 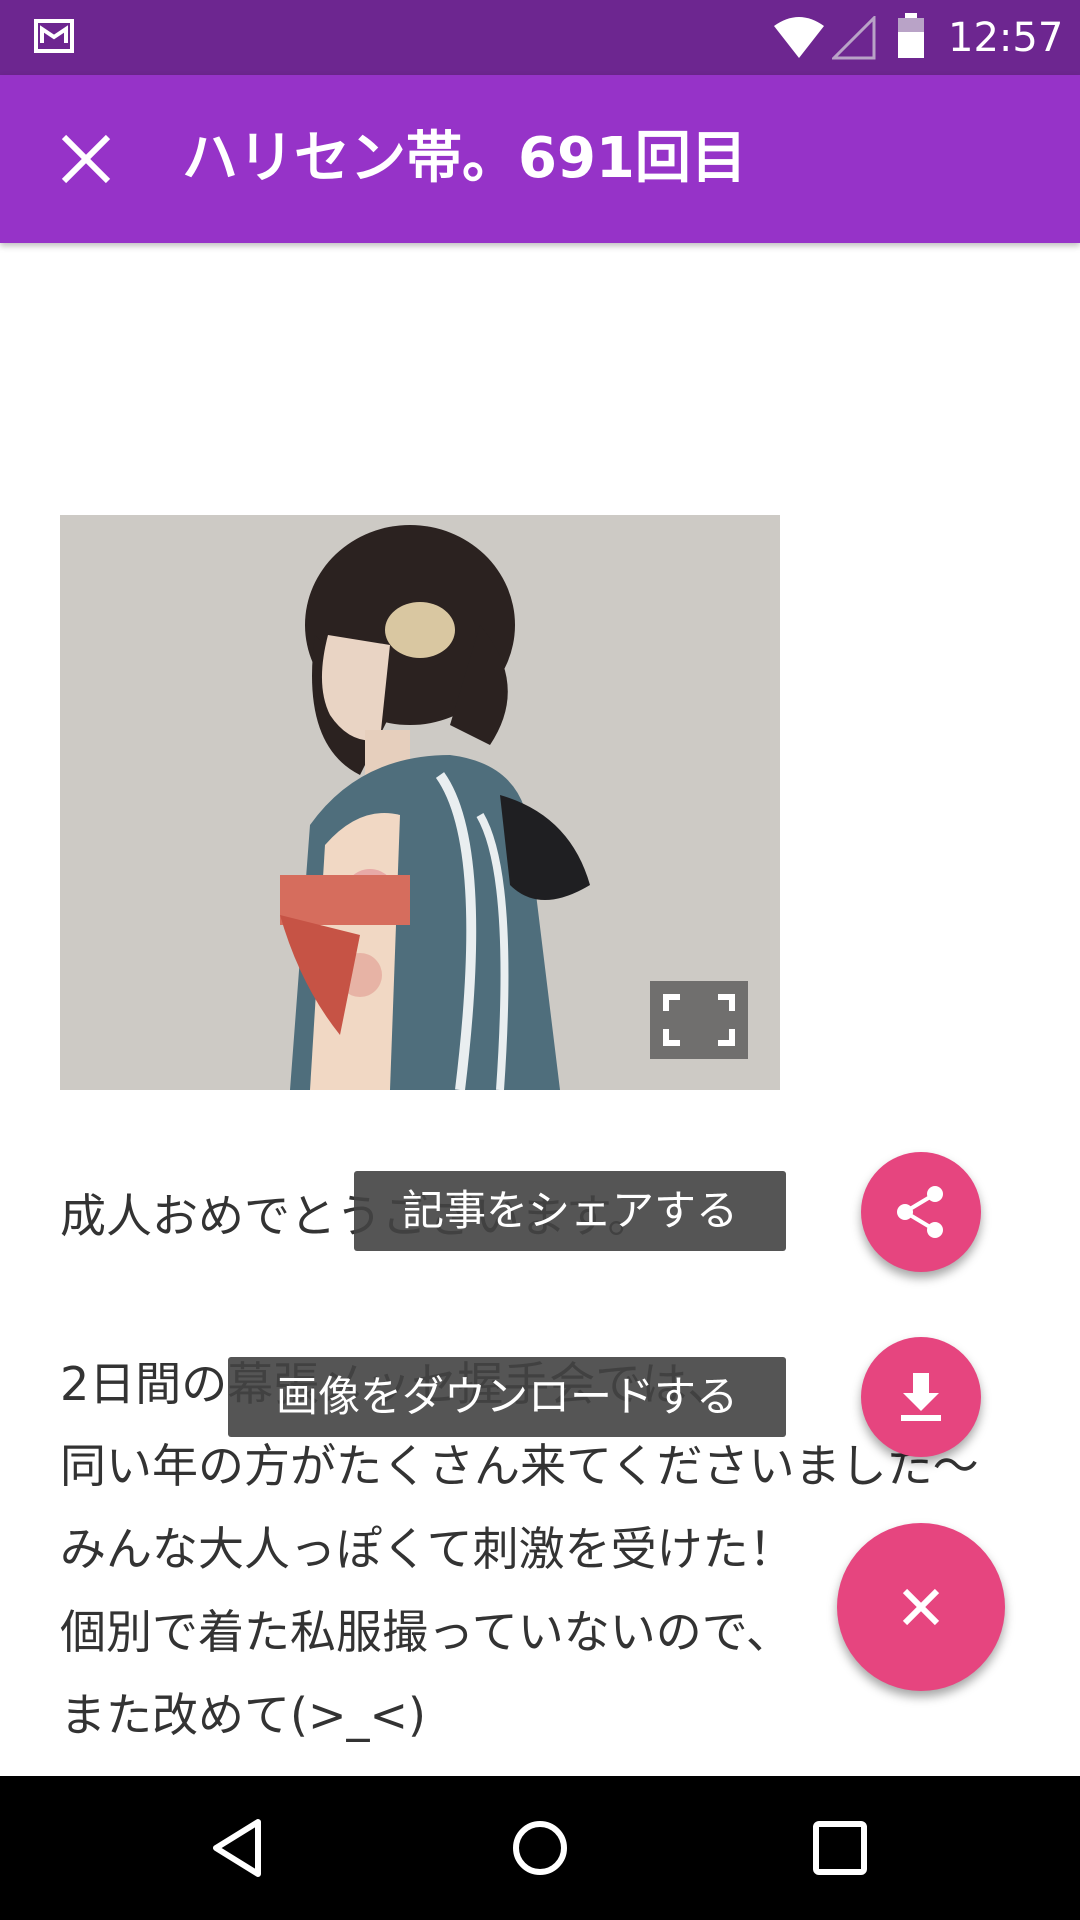 I want to click on home-icon, so click(x=540, y=1848).